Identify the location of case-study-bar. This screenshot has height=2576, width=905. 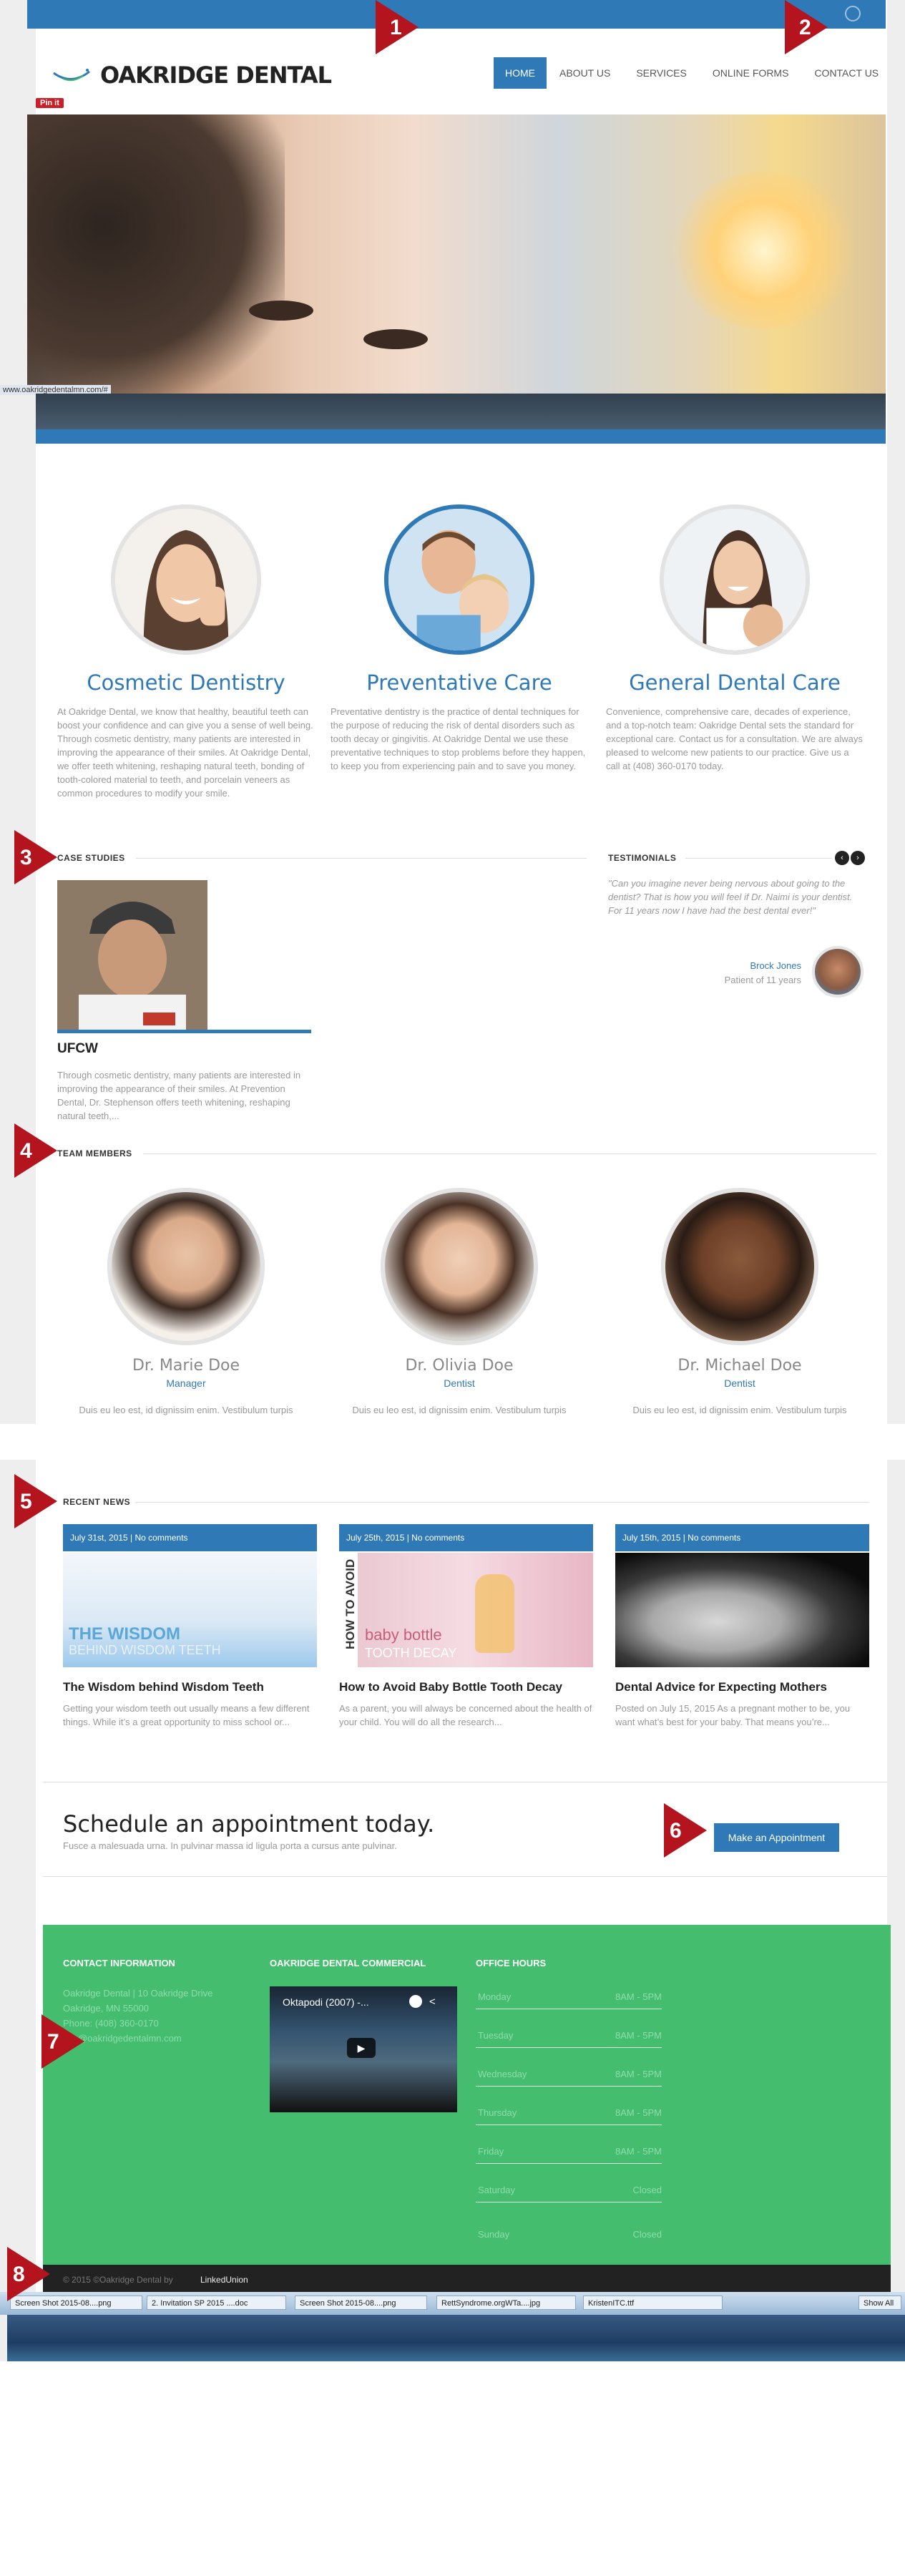
(184, 1031).